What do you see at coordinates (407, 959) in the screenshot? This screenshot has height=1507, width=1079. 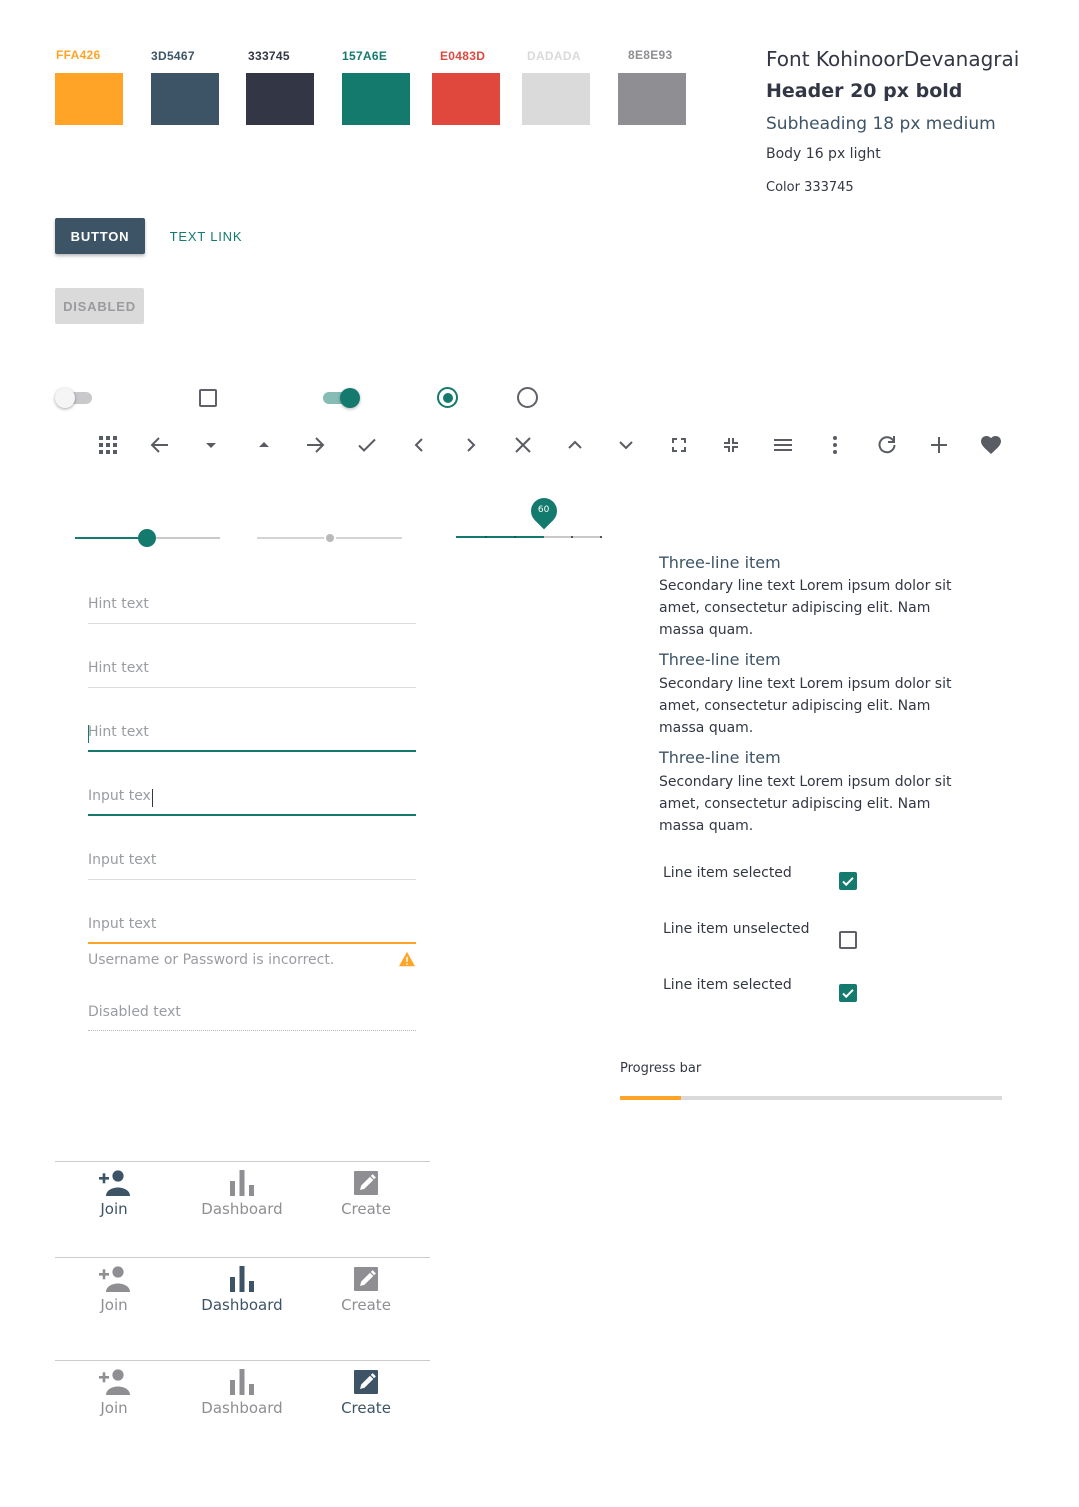 I see `warning-icon` at bounding box center [407, 959].